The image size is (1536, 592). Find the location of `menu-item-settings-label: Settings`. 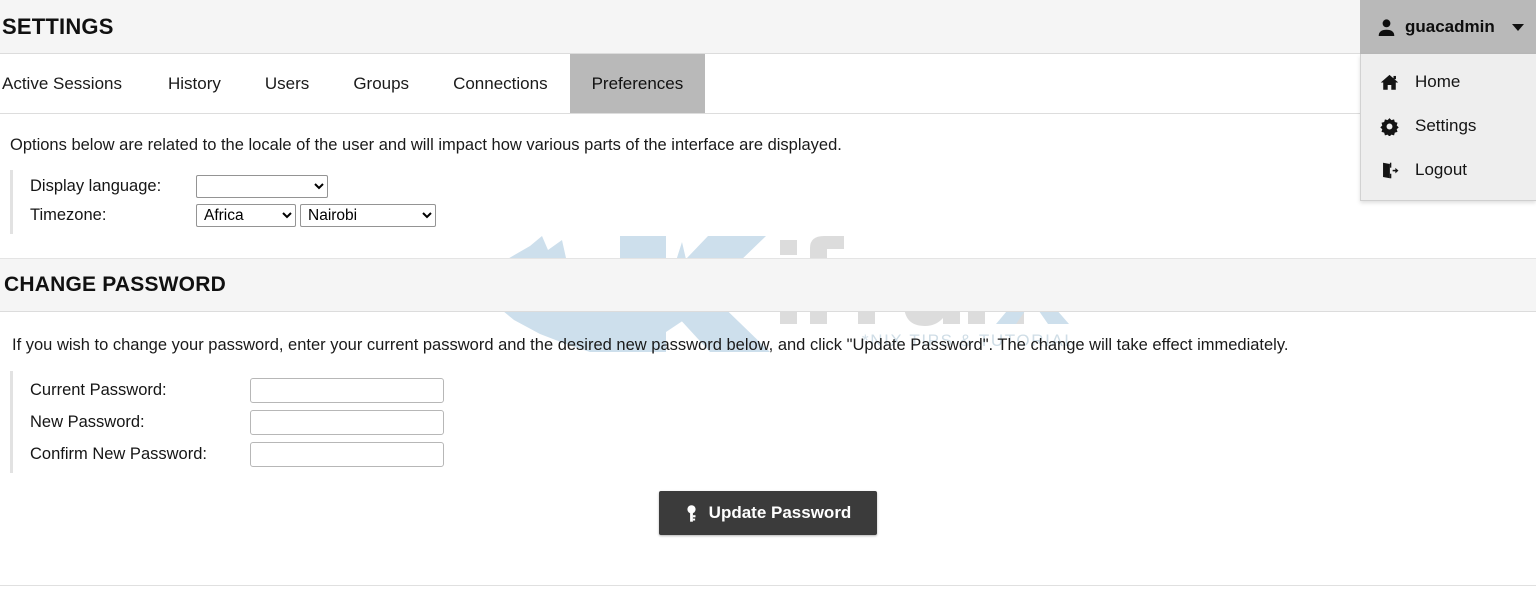

menu-item-settings-label: Settings is located at coordinates (1446, 125).